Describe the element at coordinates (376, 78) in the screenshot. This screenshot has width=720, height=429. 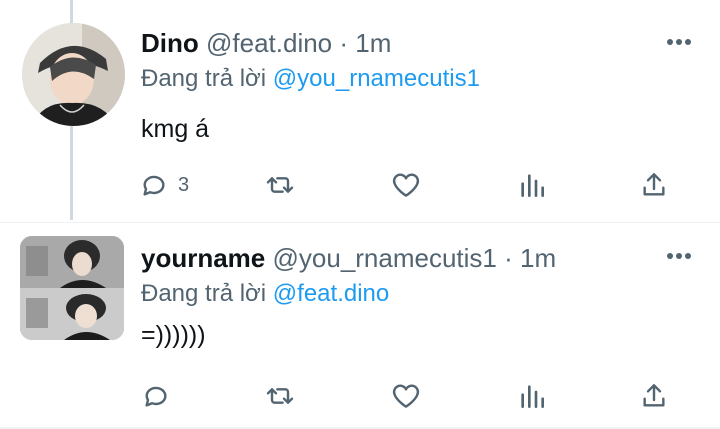
I see `replying-to-mention: @you_rnamecutis1` at that location.